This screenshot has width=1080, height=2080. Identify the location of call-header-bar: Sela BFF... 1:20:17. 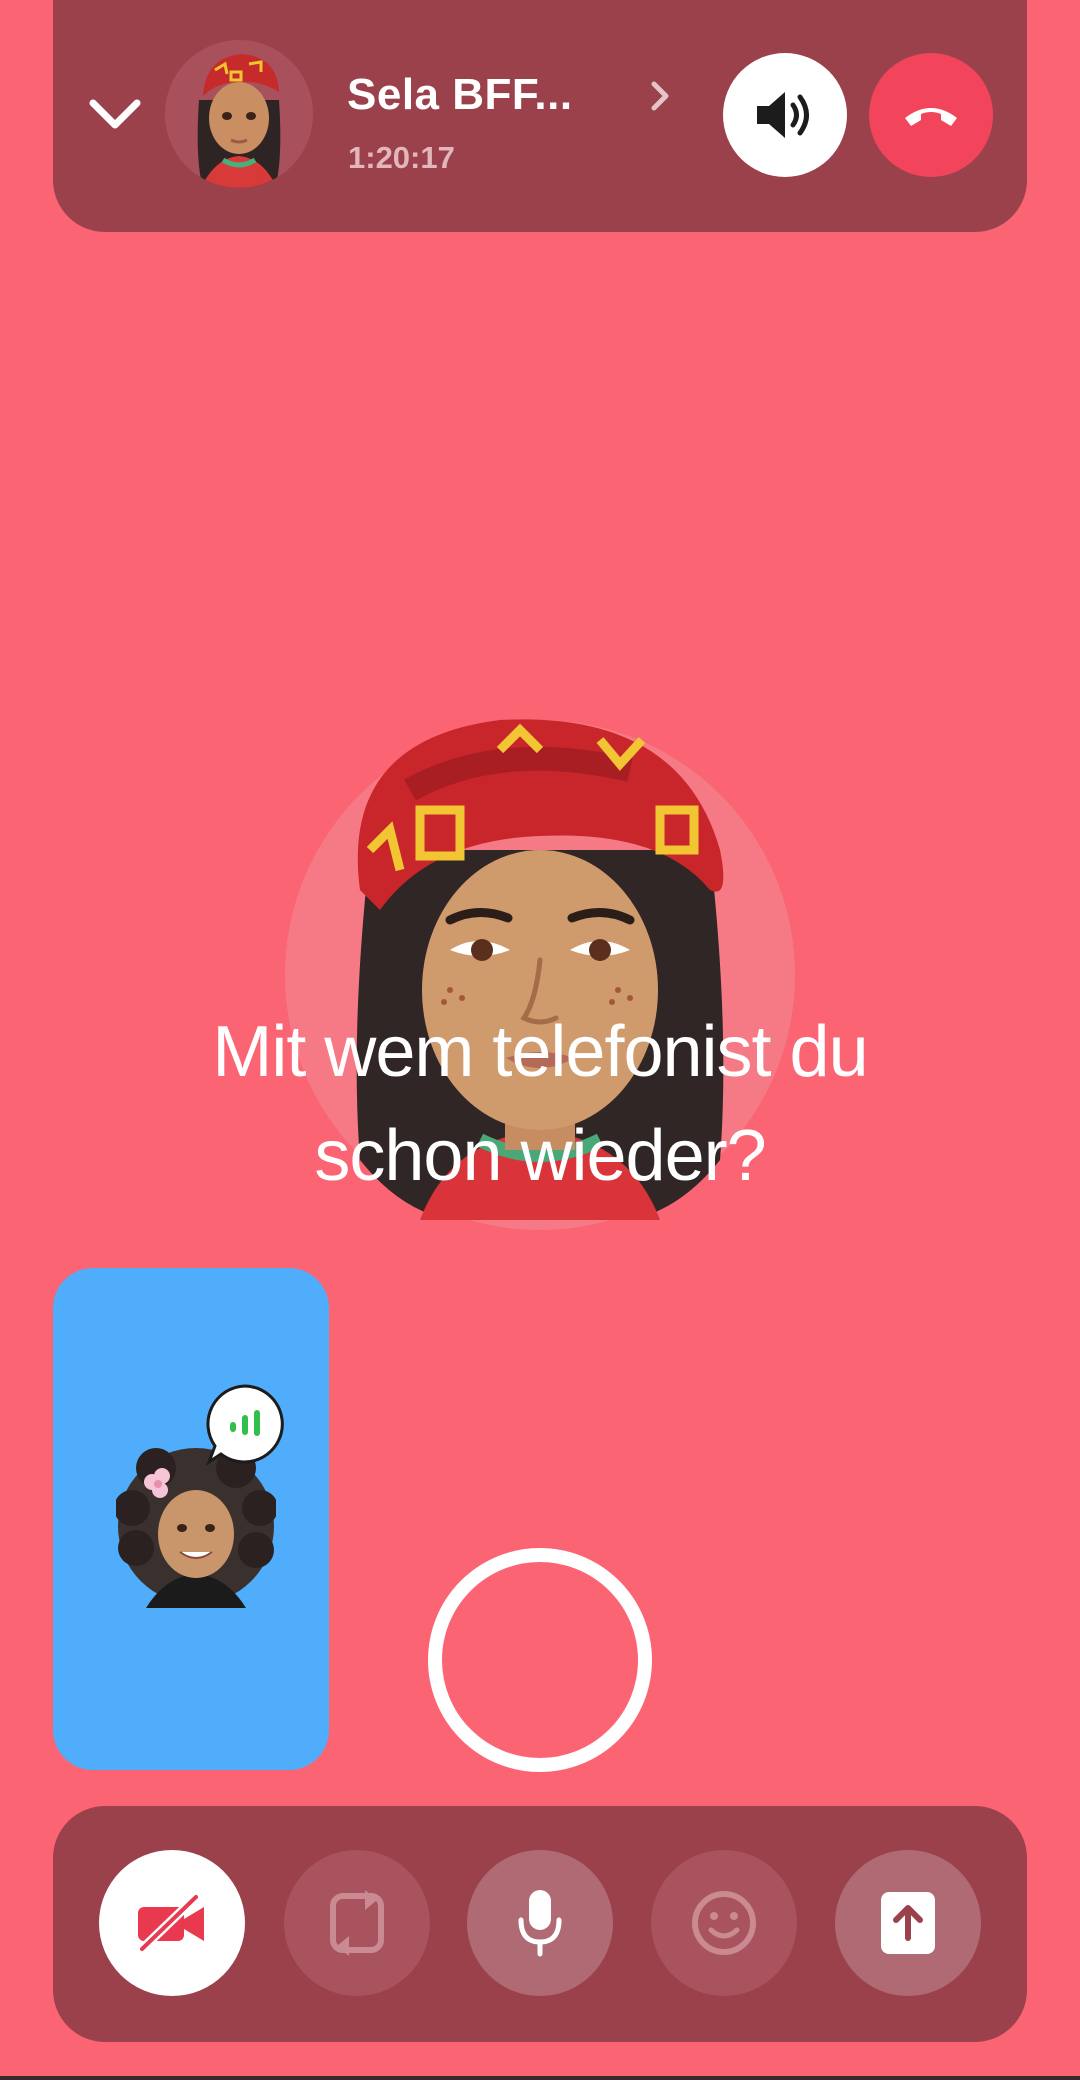
(540, 116).